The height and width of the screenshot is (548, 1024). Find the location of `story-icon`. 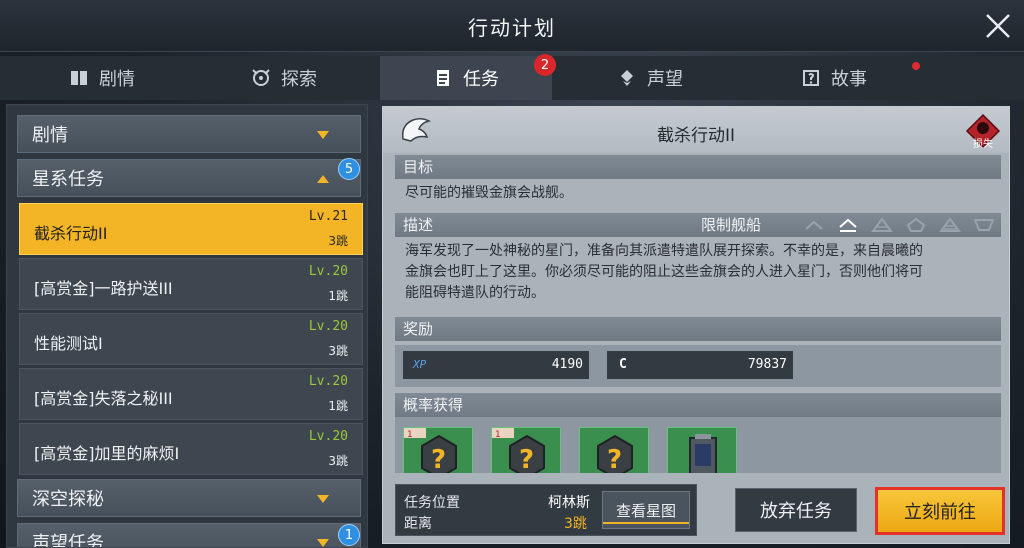

story-icon is located at coordinates (811, 78).